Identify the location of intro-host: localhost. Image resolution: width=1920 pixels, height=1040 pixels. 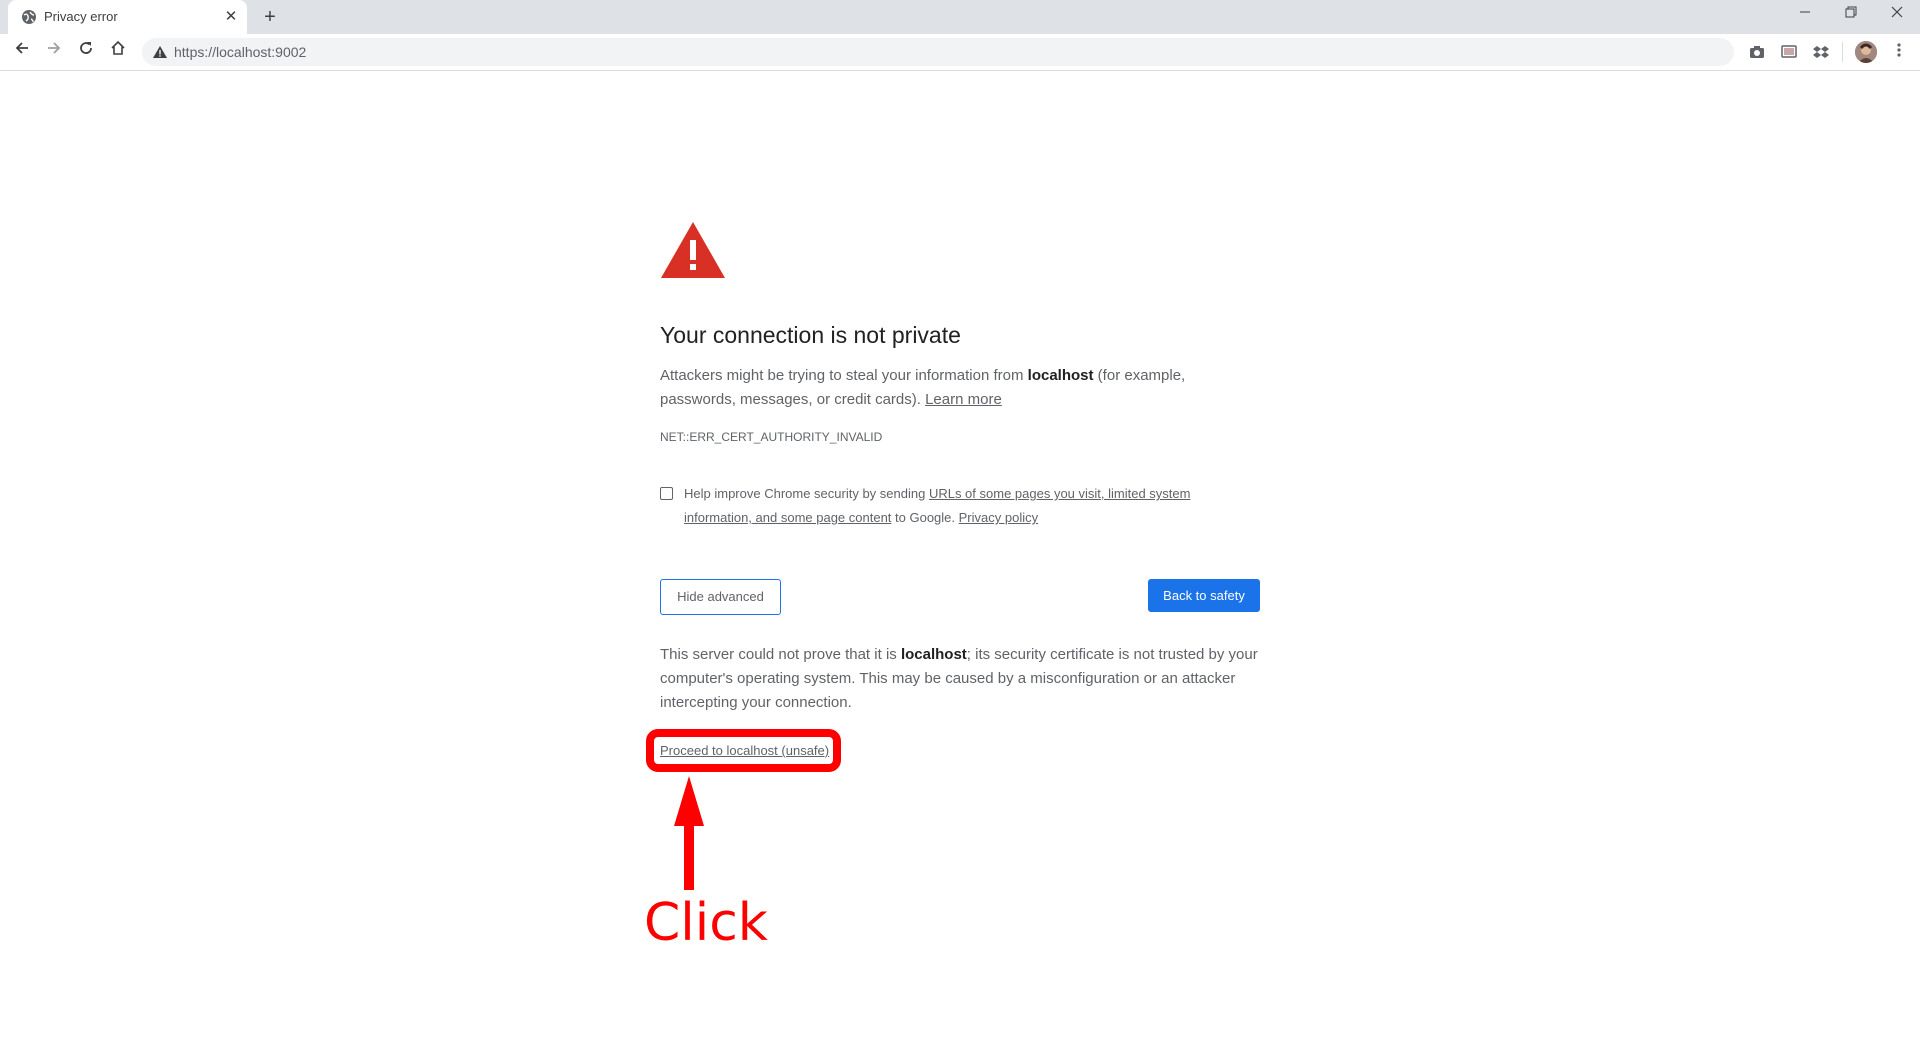
(1060, 375).